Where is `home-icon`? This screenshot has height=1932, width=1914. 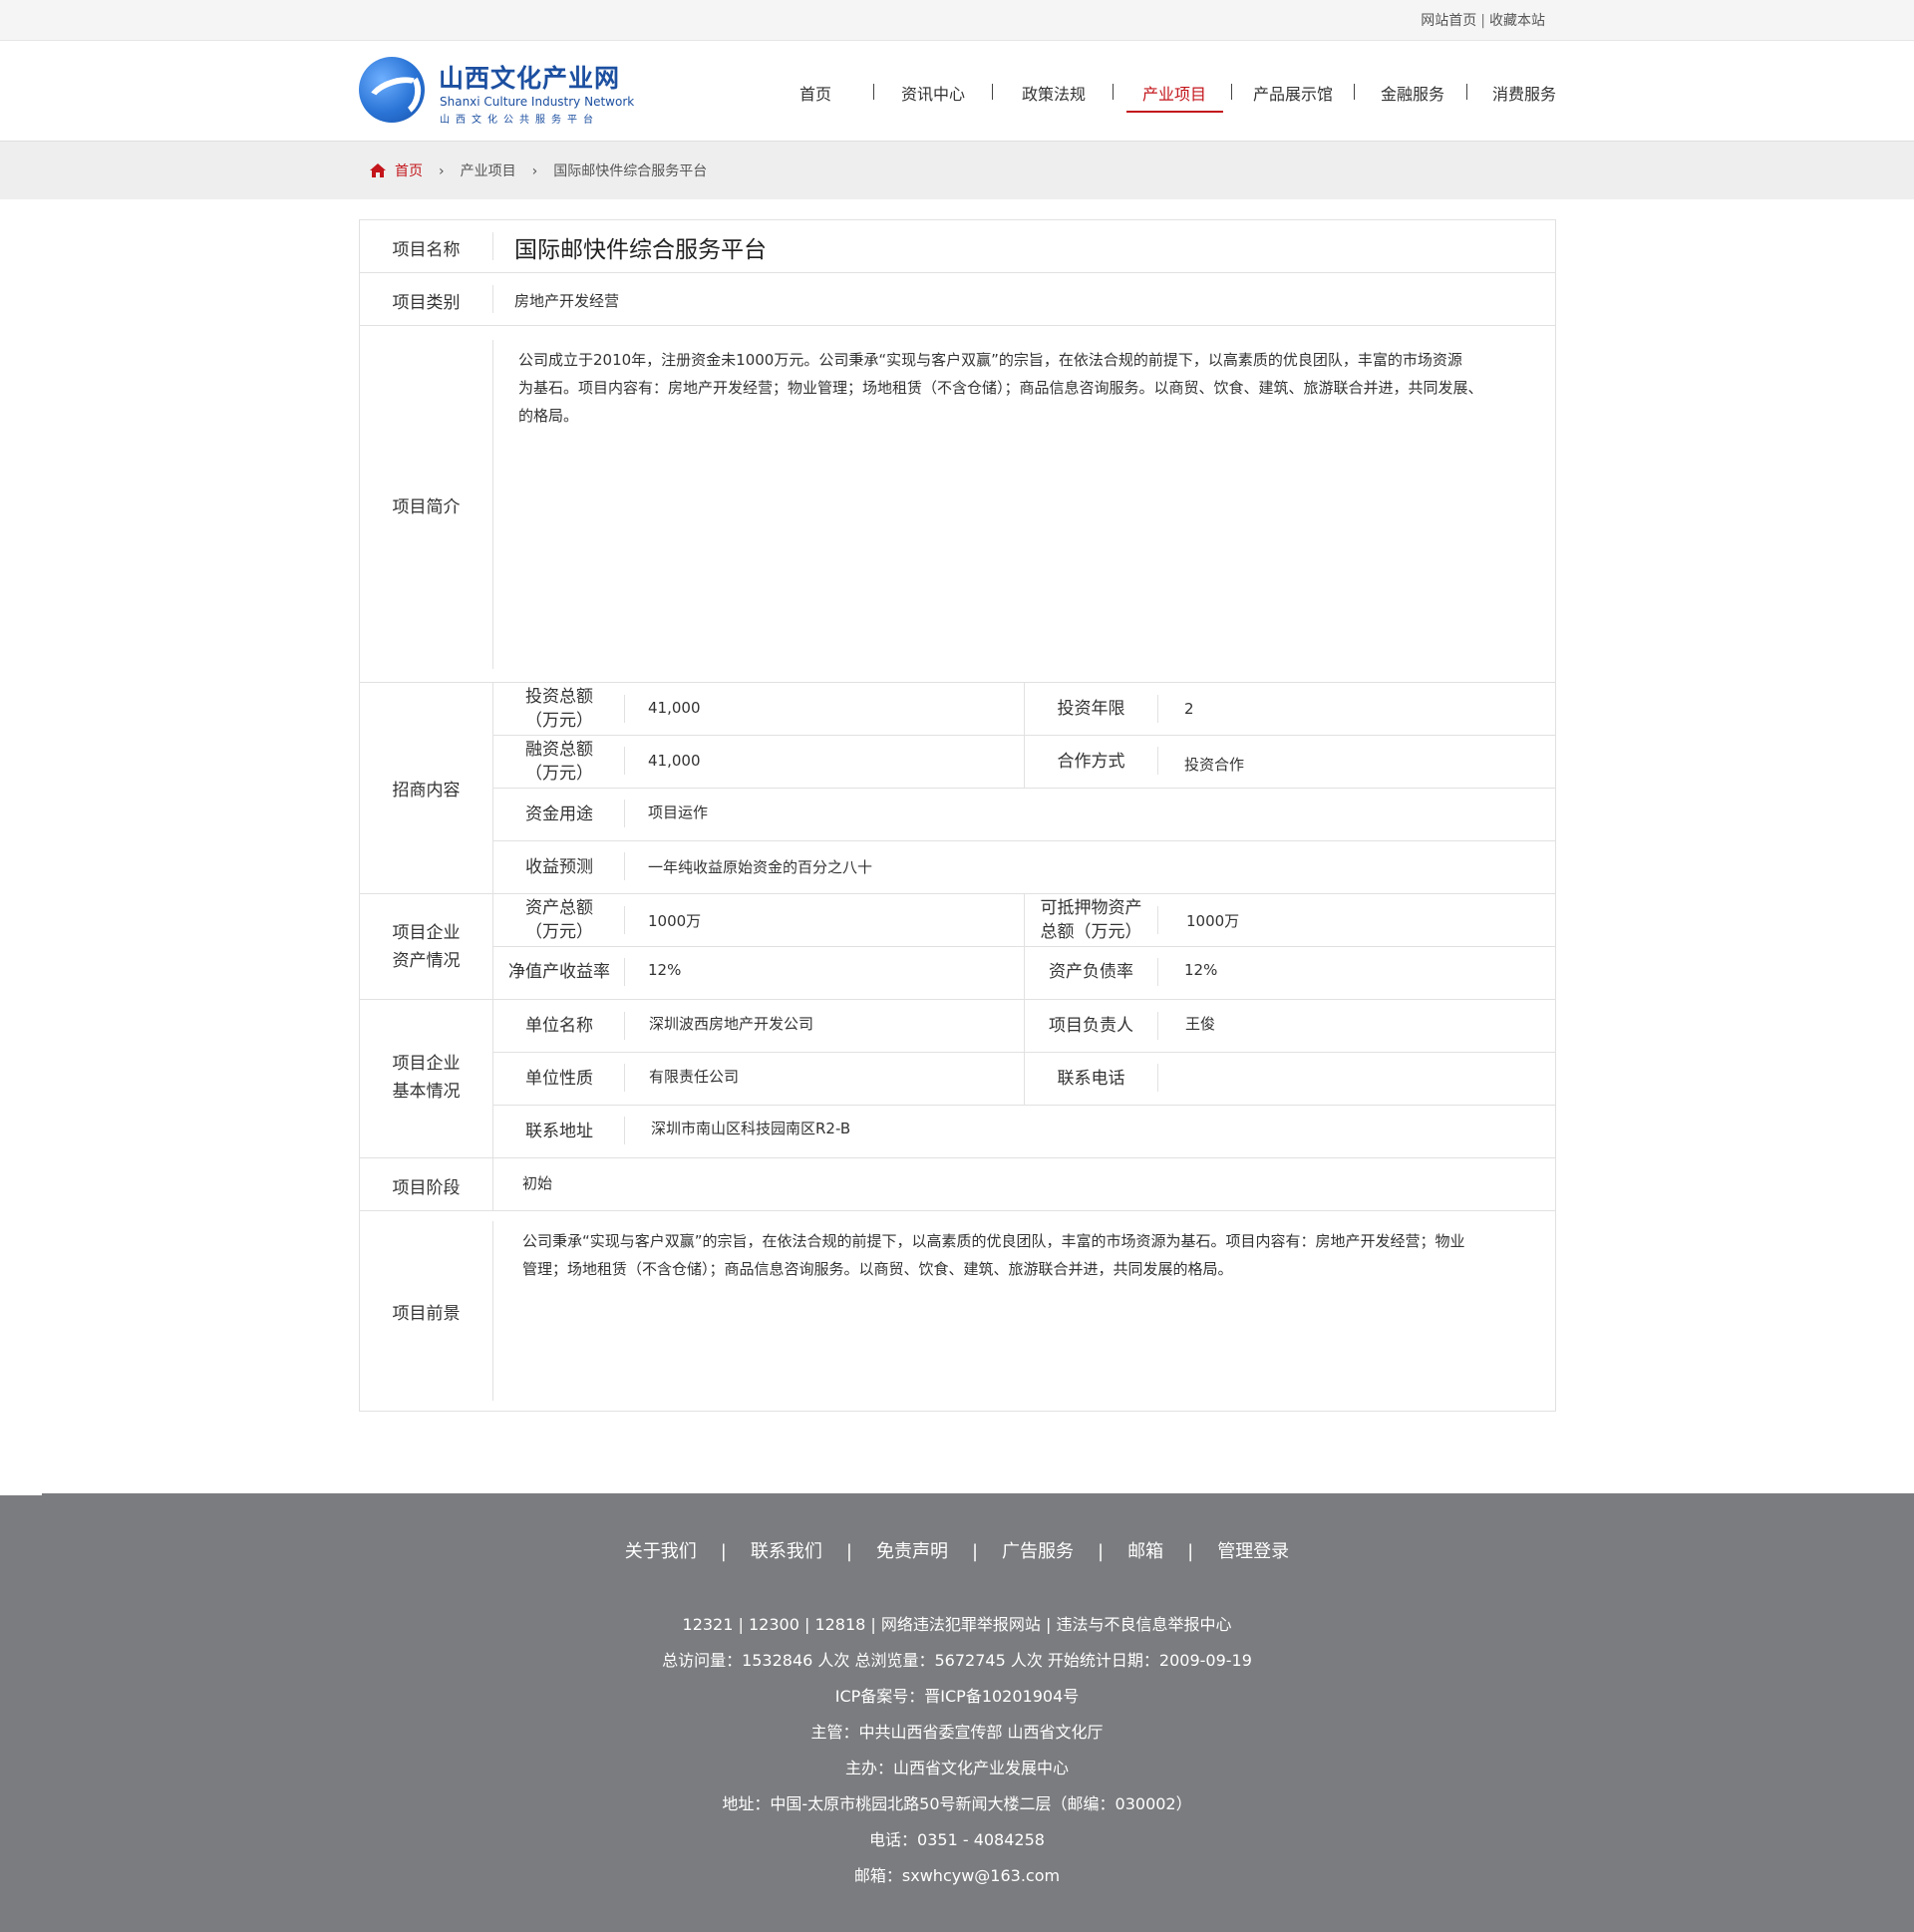 home-icon is located at coordinates (378, 170).